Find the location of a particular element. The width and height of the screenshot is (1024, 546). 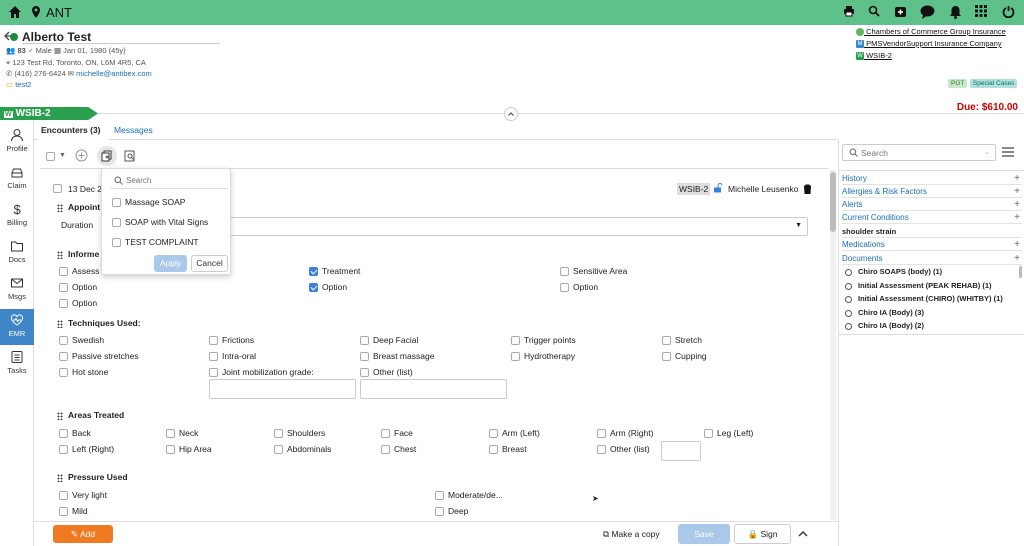

insurance-item: M PMSVendorSupport Insurance Company is located at coordinates (931, 44).